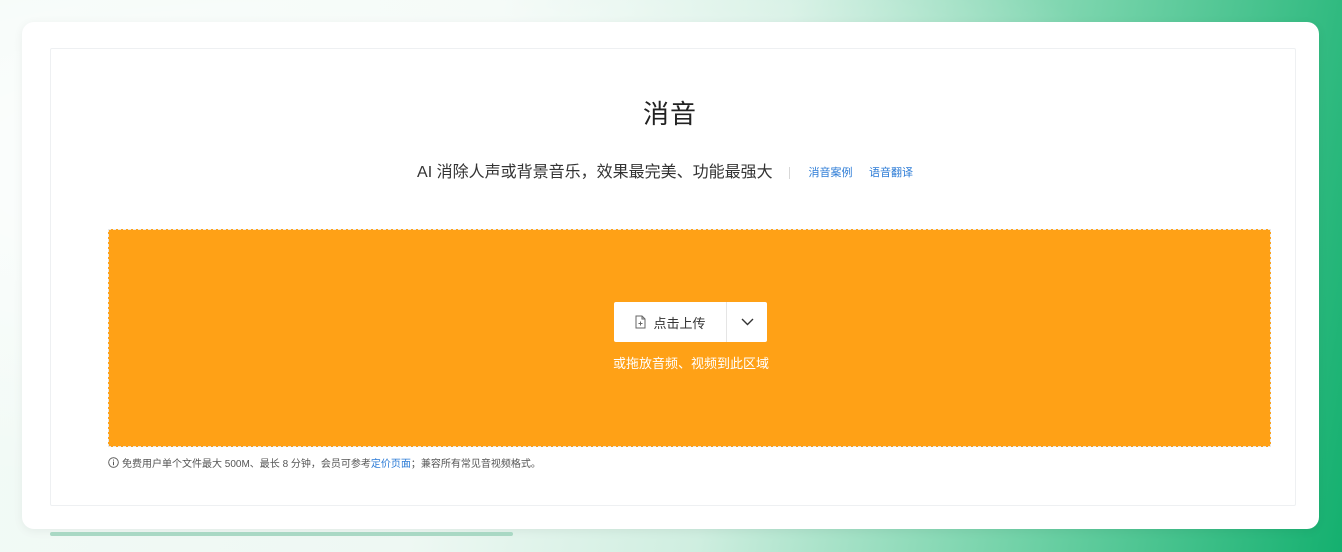 The height and width of the screenshot is (552, 1342). What do you see at coordinates (831, 173) in the screenshot?
I see `link-examples: 消音案例` at bounding box center [831, 173].